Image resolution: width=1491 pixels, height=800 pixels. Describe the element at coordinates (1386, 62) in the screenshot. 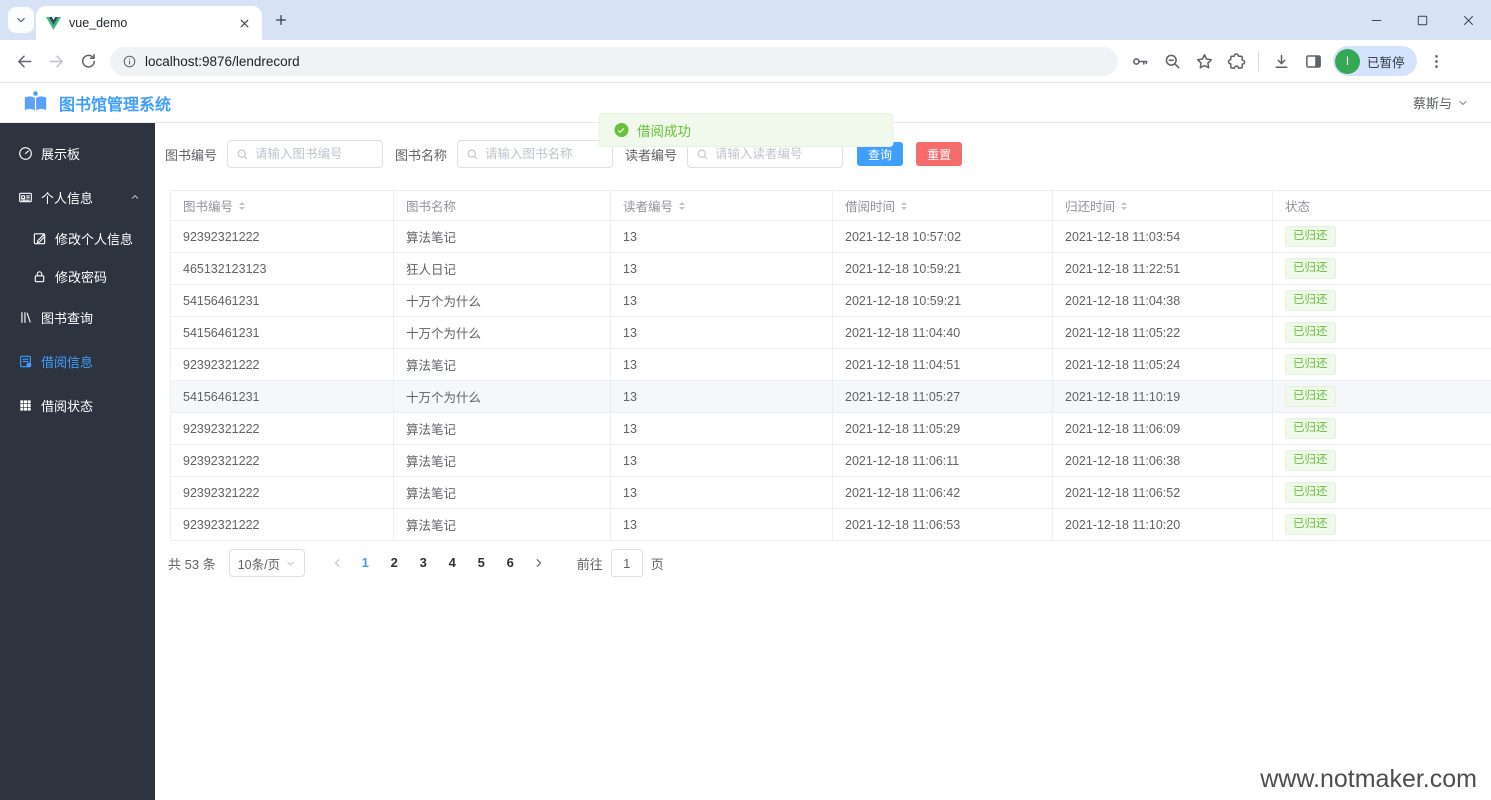

I see `profile-status: 已暂停` at that location.